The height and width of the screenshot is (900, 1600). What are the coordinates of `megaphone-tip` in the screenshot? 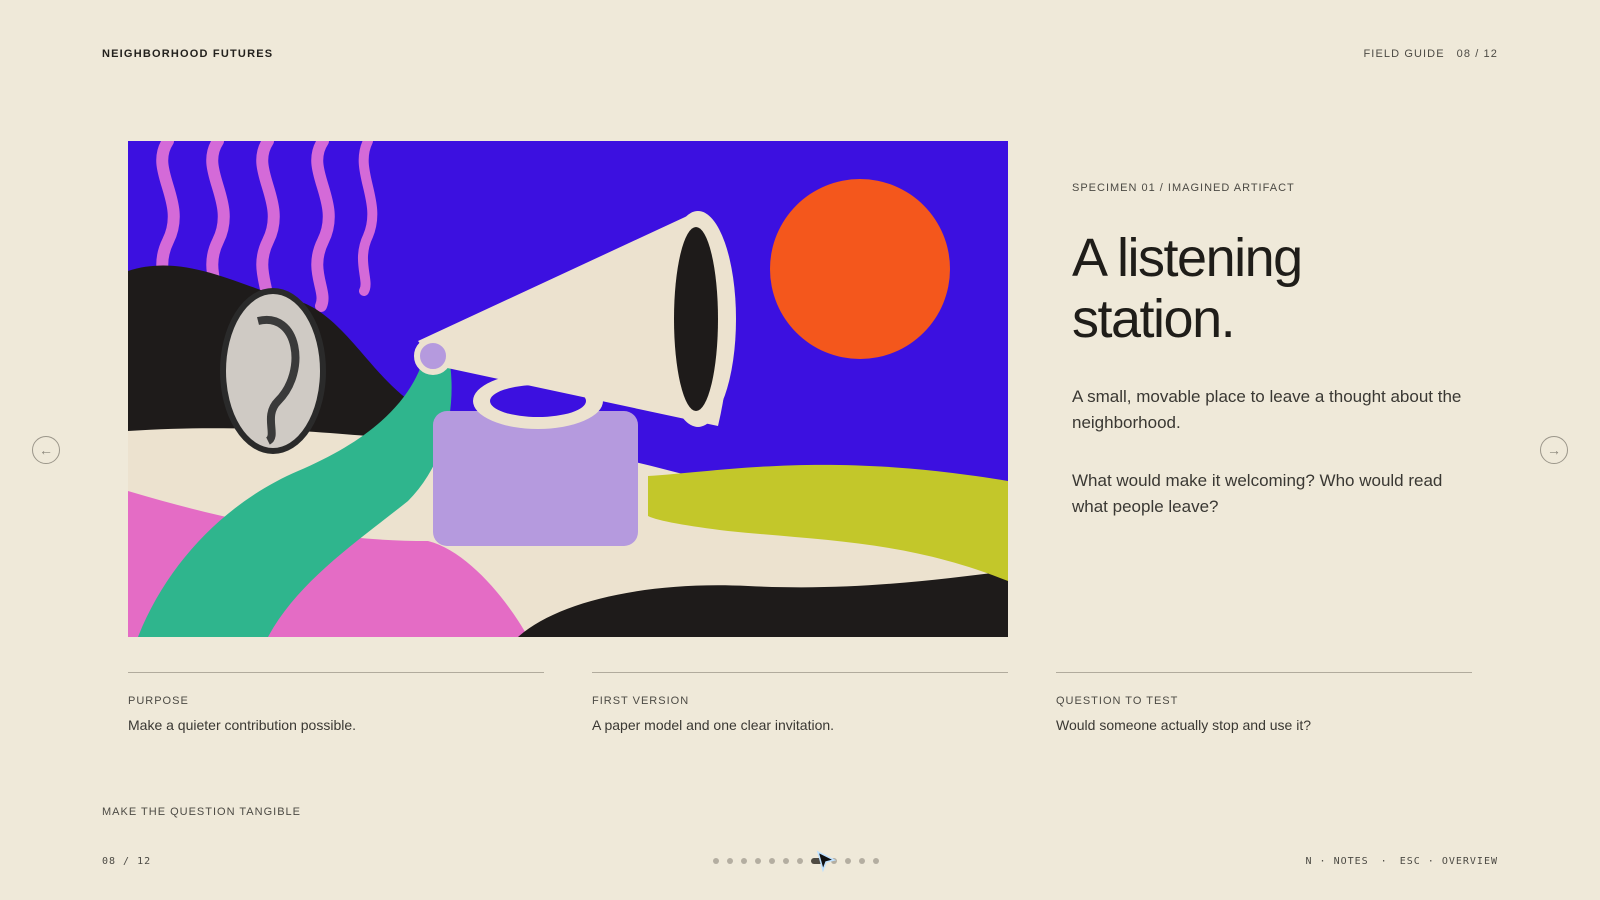 It's located at (433, 356).